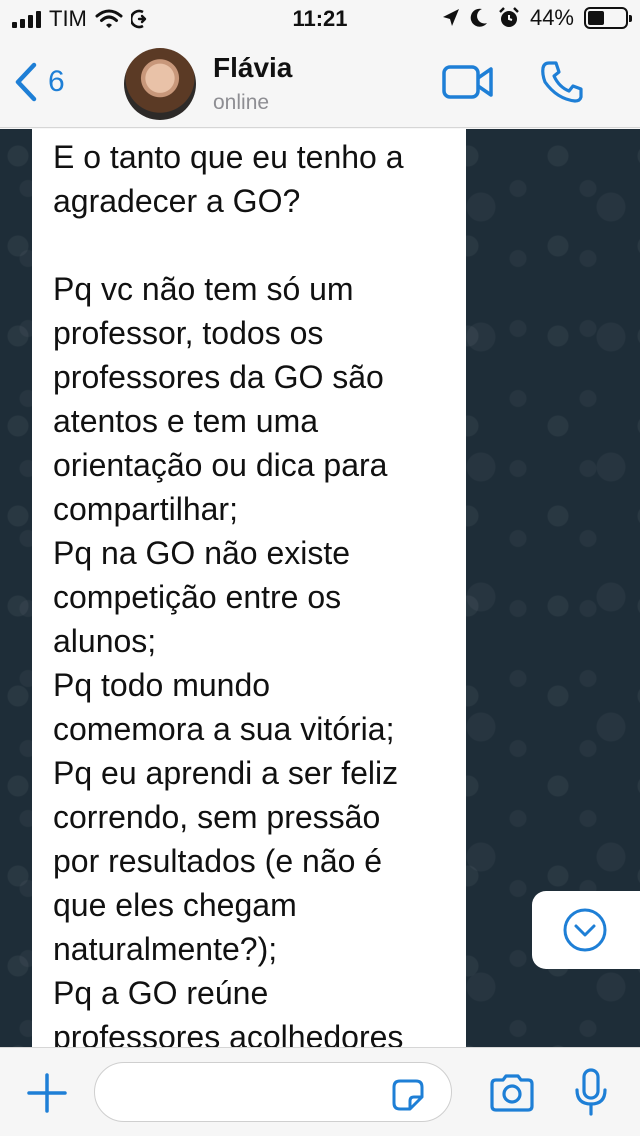 This screenshot has height=1136, width=640. I want to click on message-line: Pq a GO reúne, so click(161, 993).